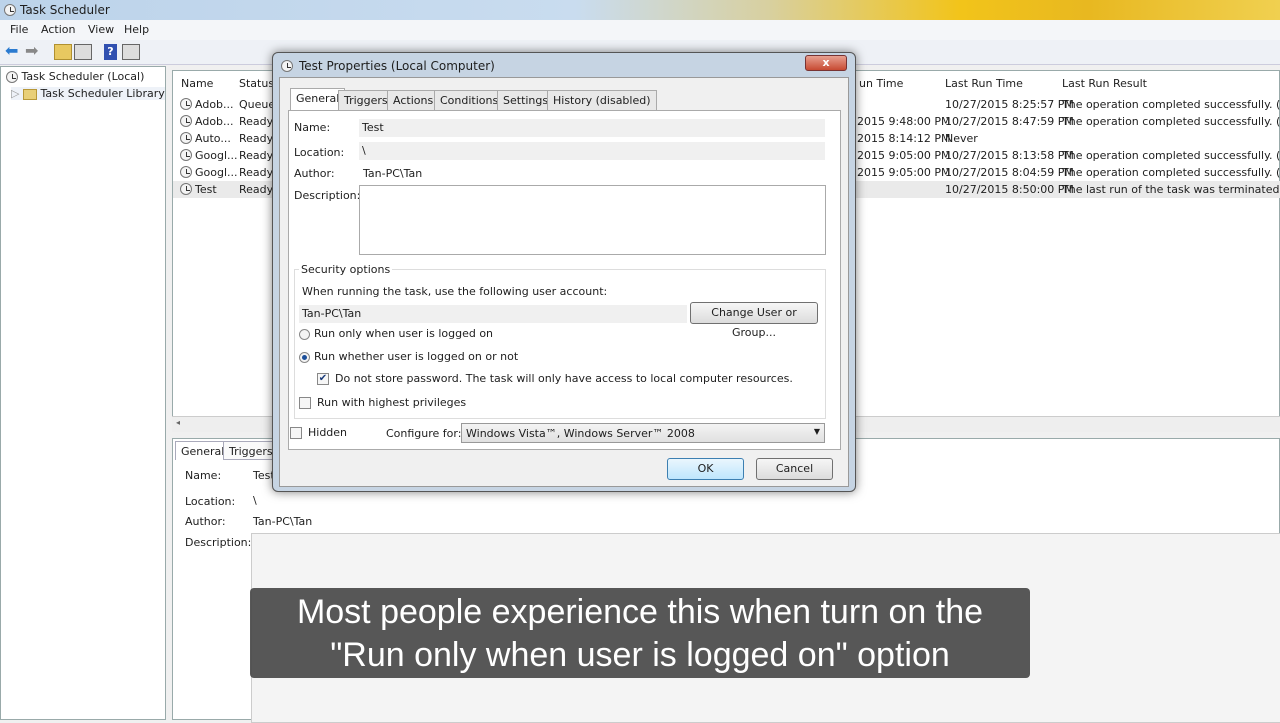 This screenshot has width=1280, height=723. Describe the element at coordinates (323, 379) in the screenshot. I see `checkmark-icon: ✔` at that location.